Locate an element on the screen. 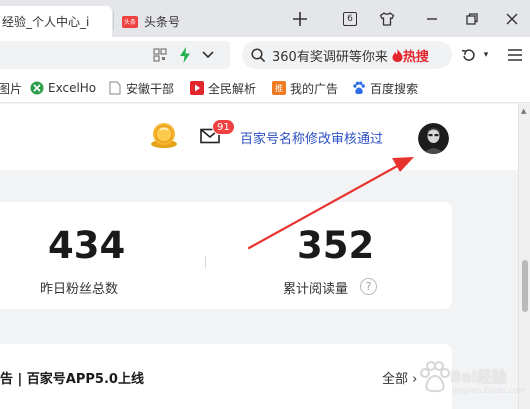 This screenshot has width=530, height=409. all-link-label: 全部 is located at coordinates (395, 379).